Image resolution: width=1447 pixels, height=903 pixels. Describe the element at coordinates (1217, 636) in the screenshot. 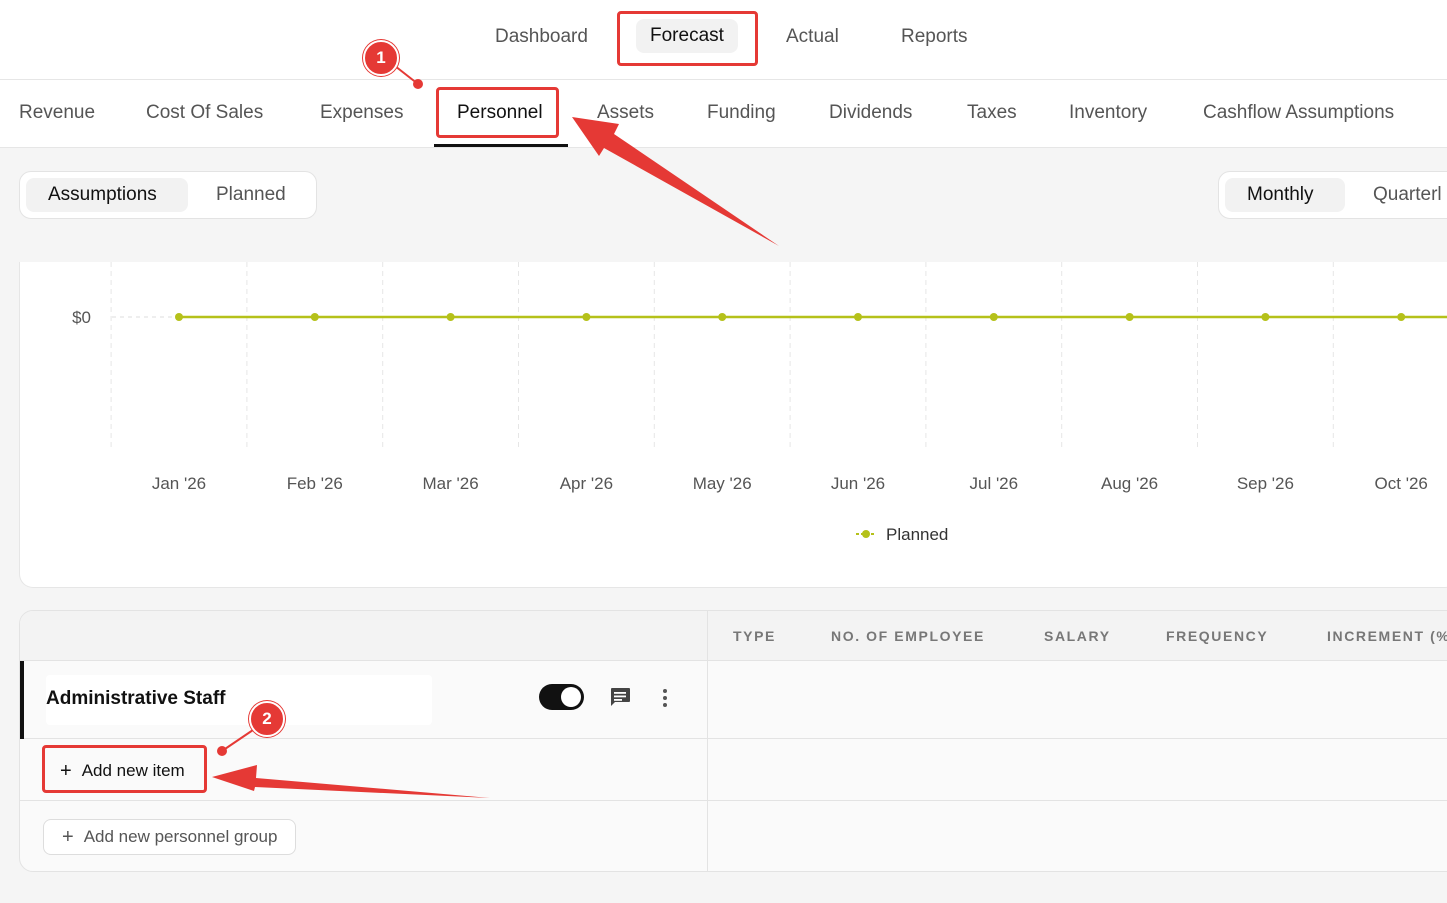

I see `column-frequency: FREQUENCY` at that location.